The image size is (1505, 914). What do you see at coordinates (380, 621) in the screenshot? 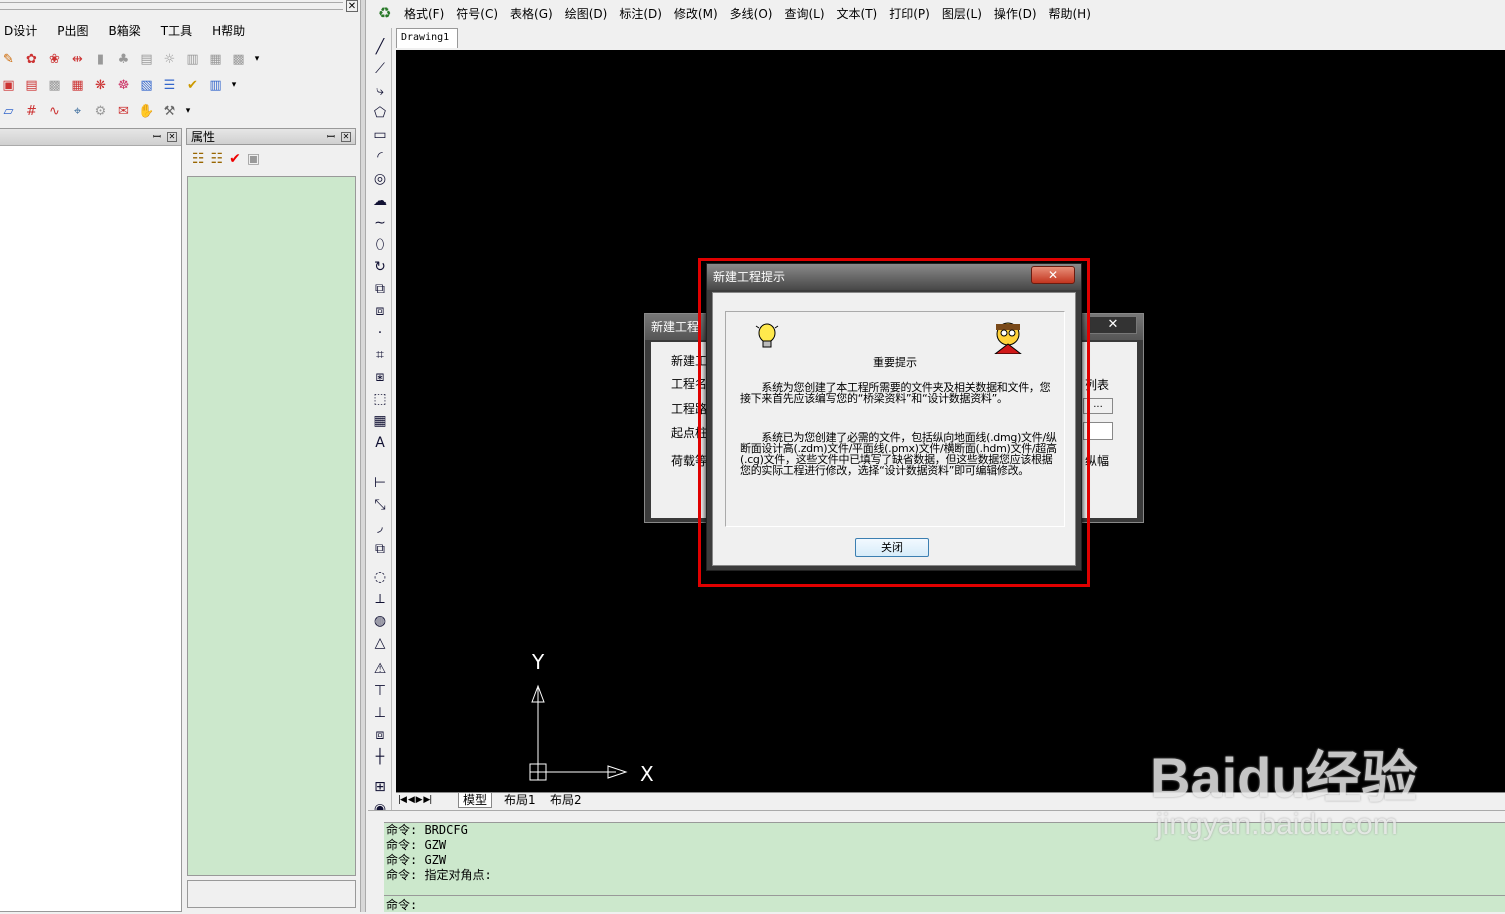
I see `dim-diameter-icon: ◍` at bounding box center [380, 621].